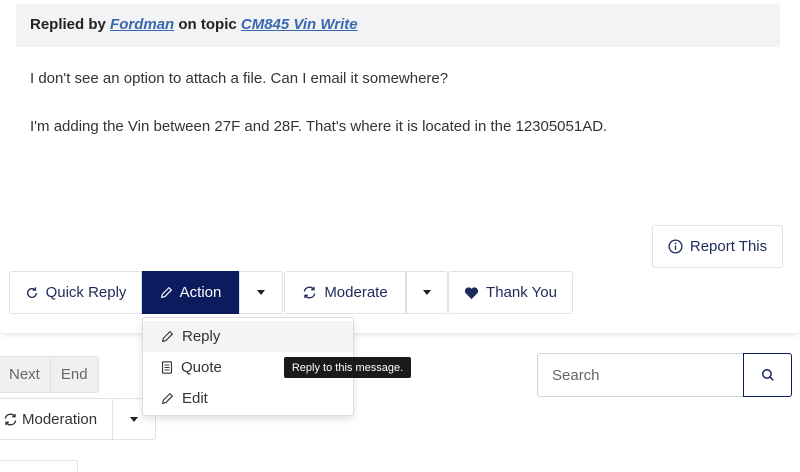 This screenshot has height=472, width=800. I want to click on info-icon, so click(675, 246).